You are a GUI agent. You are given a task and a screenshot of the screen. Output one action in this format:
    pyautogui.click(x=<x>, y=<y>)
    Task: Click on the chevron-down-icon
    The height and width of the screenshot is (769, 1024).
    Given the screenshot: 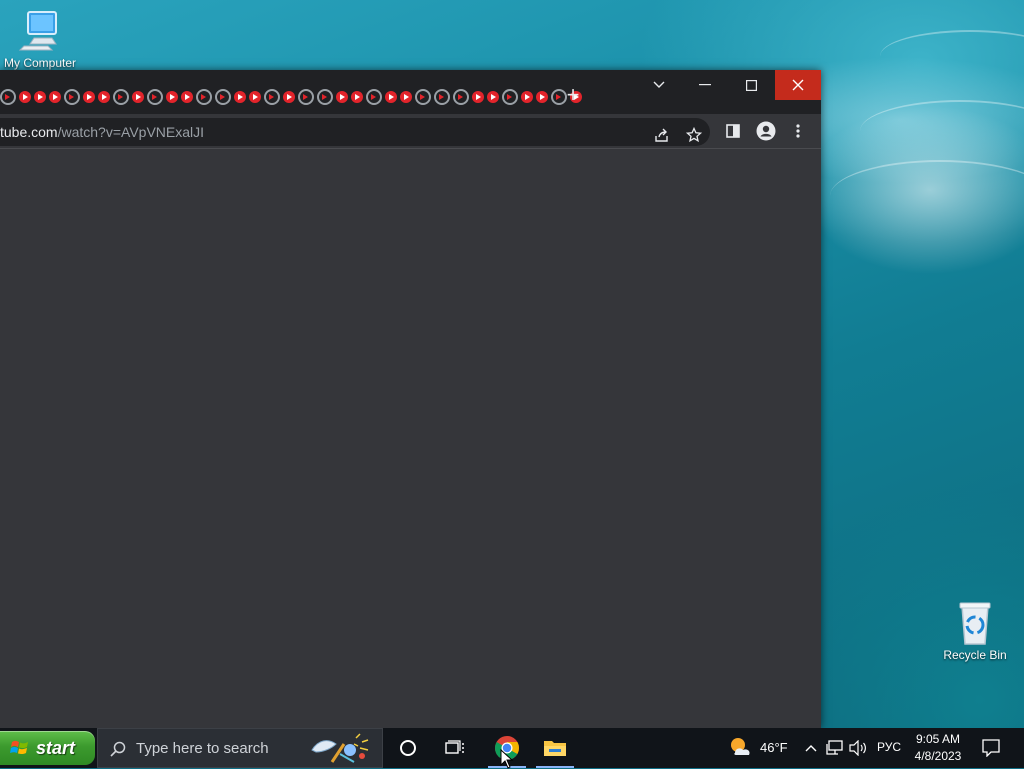 What is the action you would take?
    pyautogui.click(x=659, y=84)
    